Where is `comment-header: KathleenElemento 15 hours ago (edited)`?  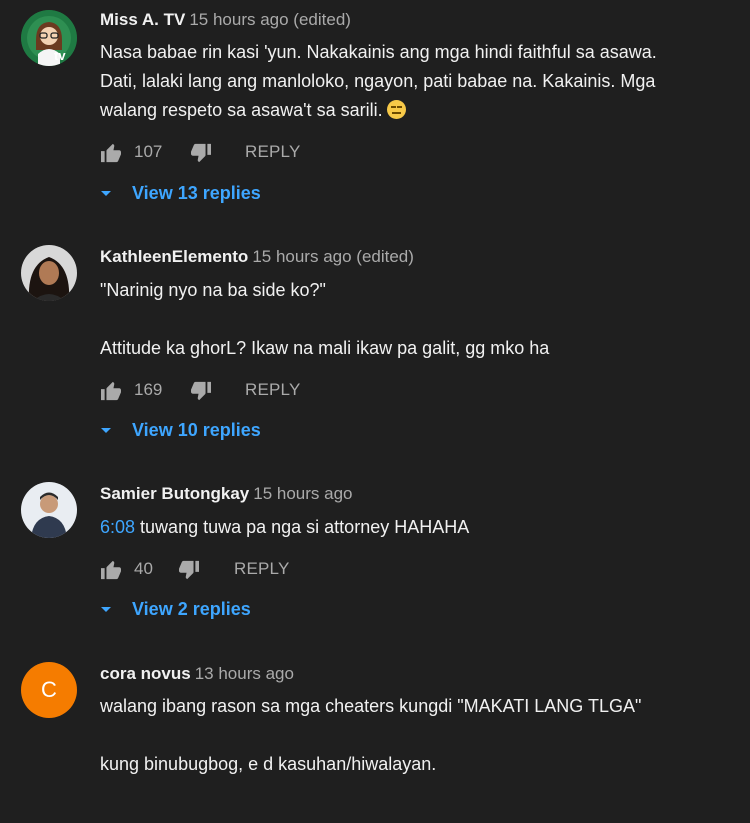
comment-header: KathleenElemento 15 hours ago (edited) is located at coordinates (257, 257).